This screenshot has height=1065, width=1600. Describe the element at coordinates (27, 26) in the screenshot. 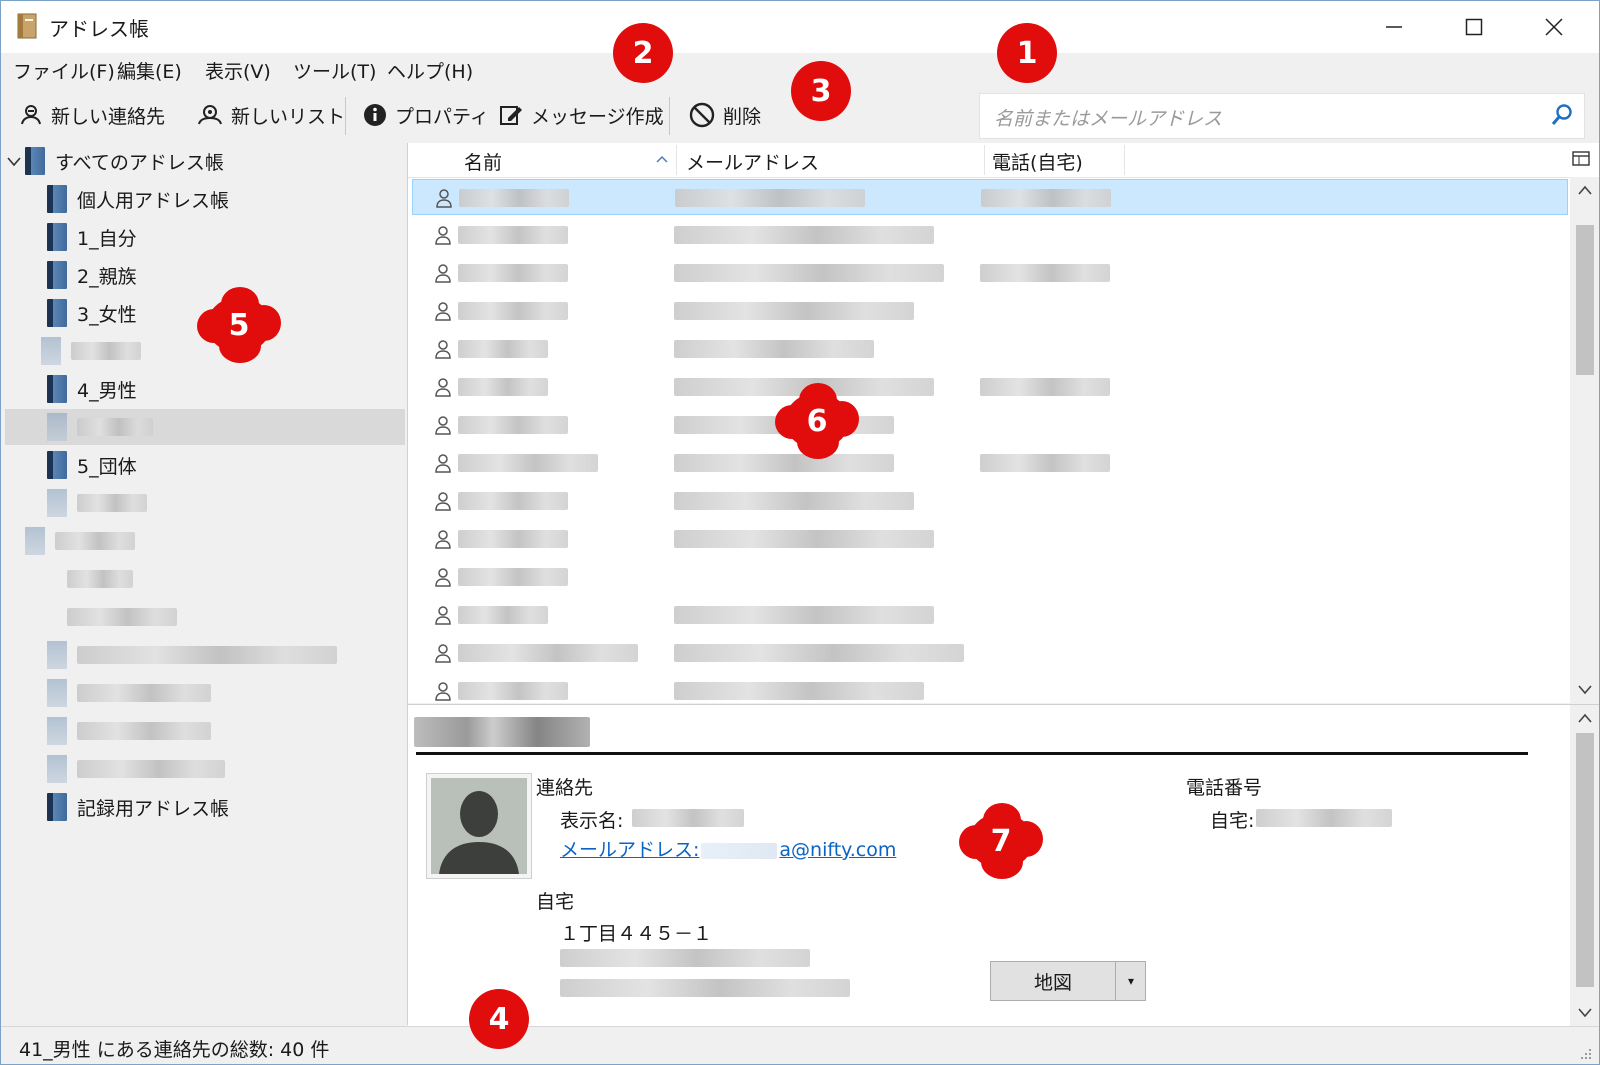

I see `address-book-app-icon` at that location.